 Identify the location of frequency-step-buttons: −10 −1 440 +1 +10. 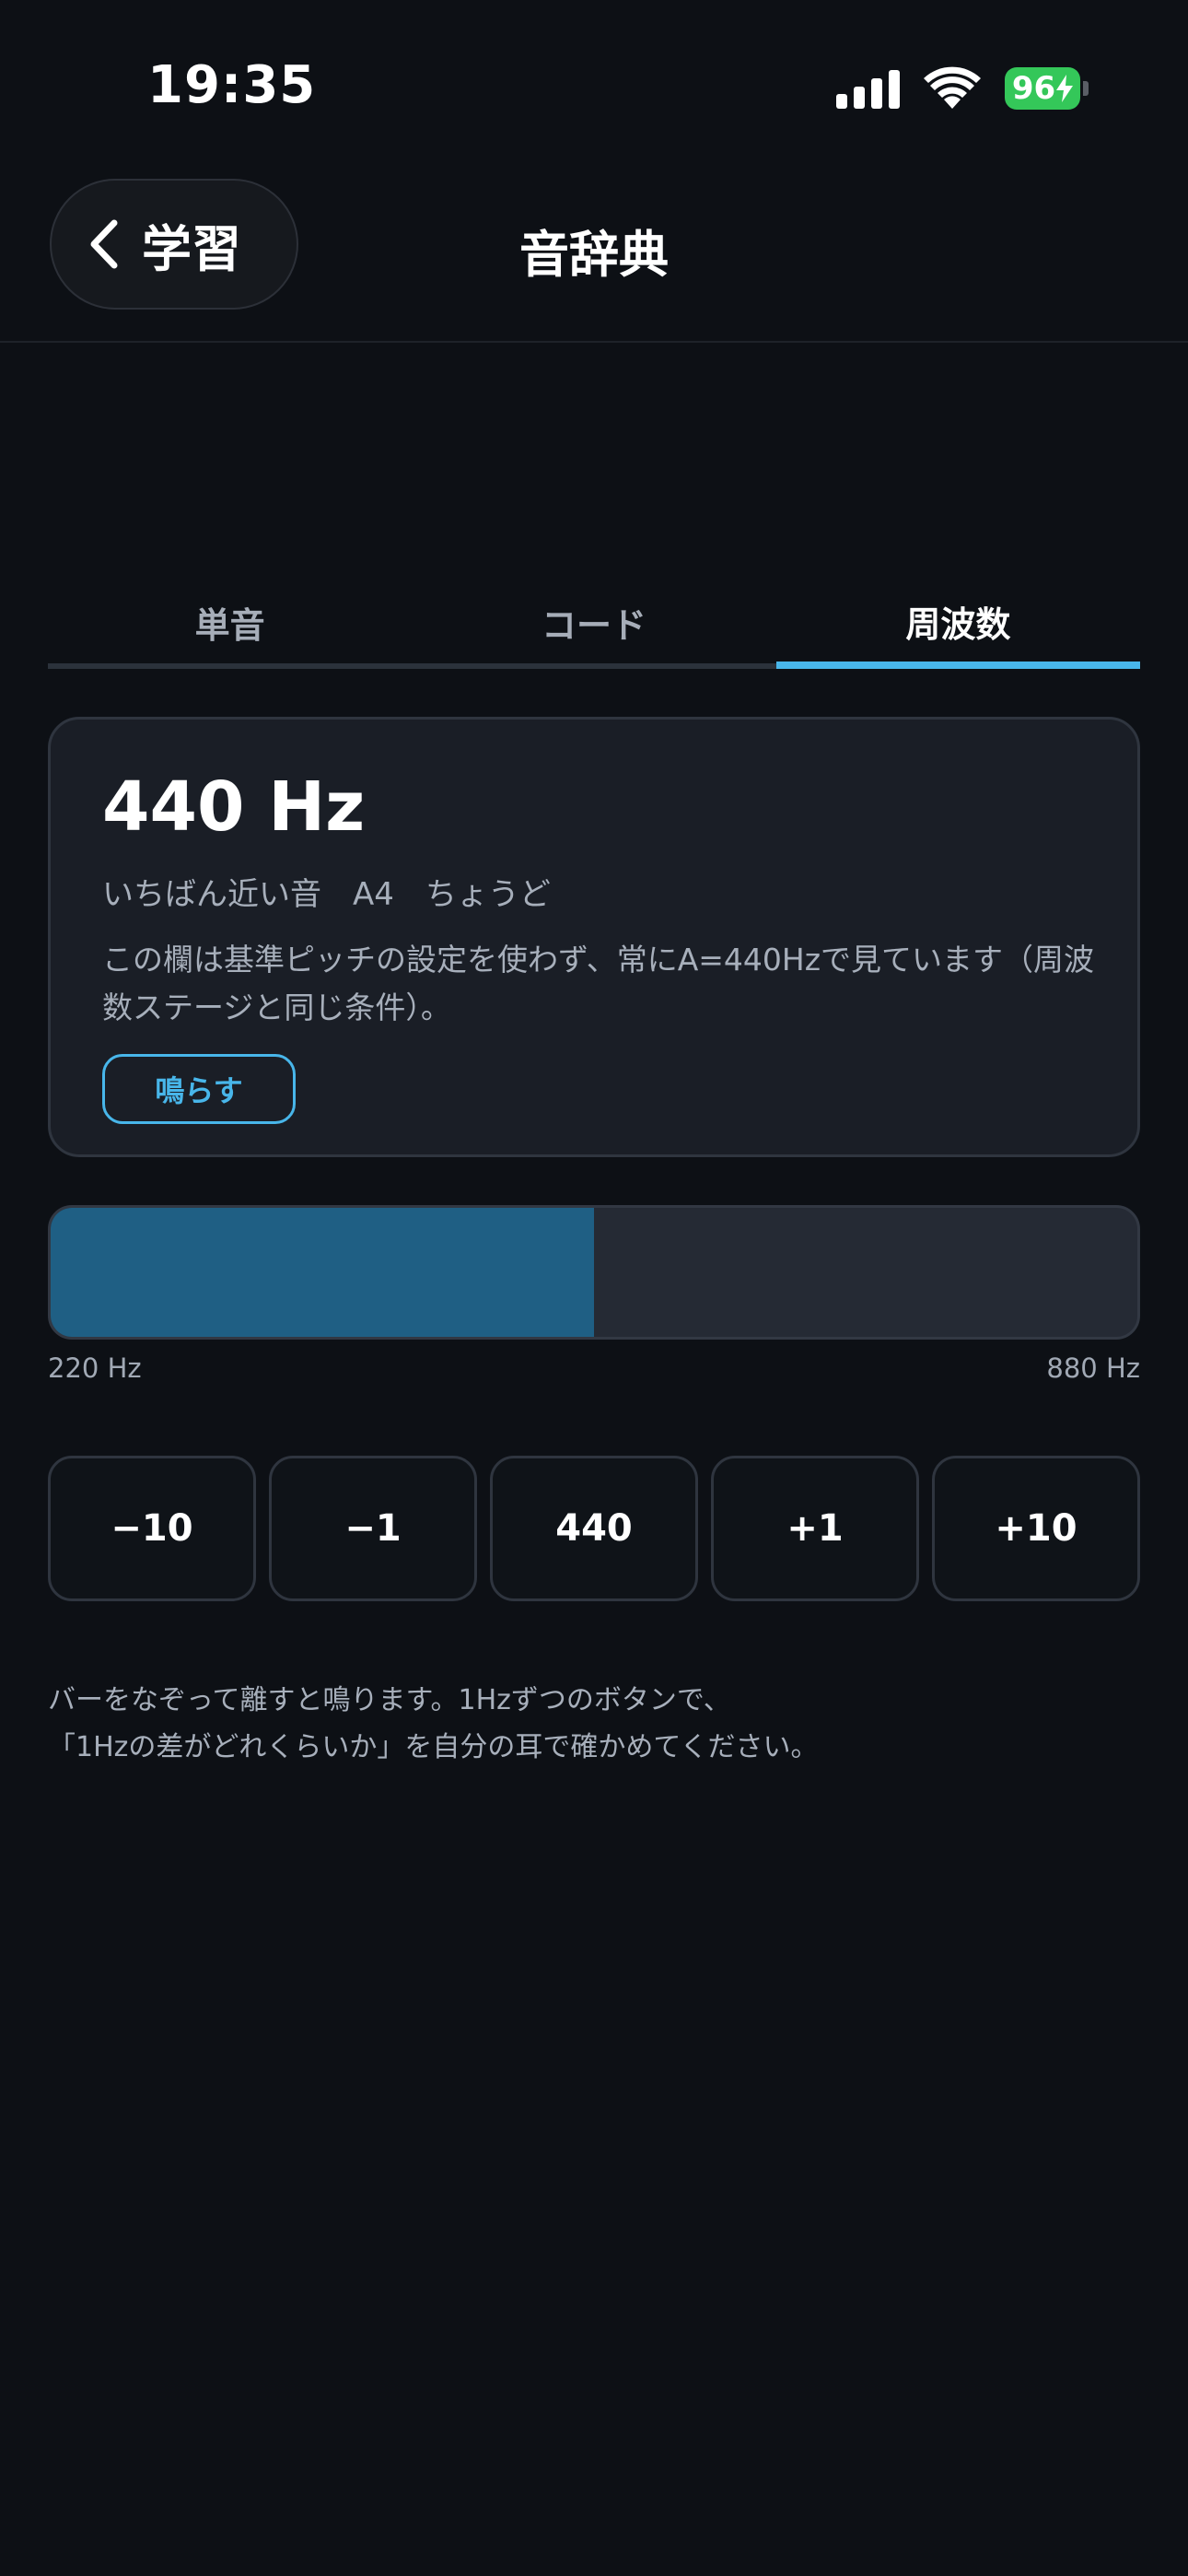
(594, 1528).